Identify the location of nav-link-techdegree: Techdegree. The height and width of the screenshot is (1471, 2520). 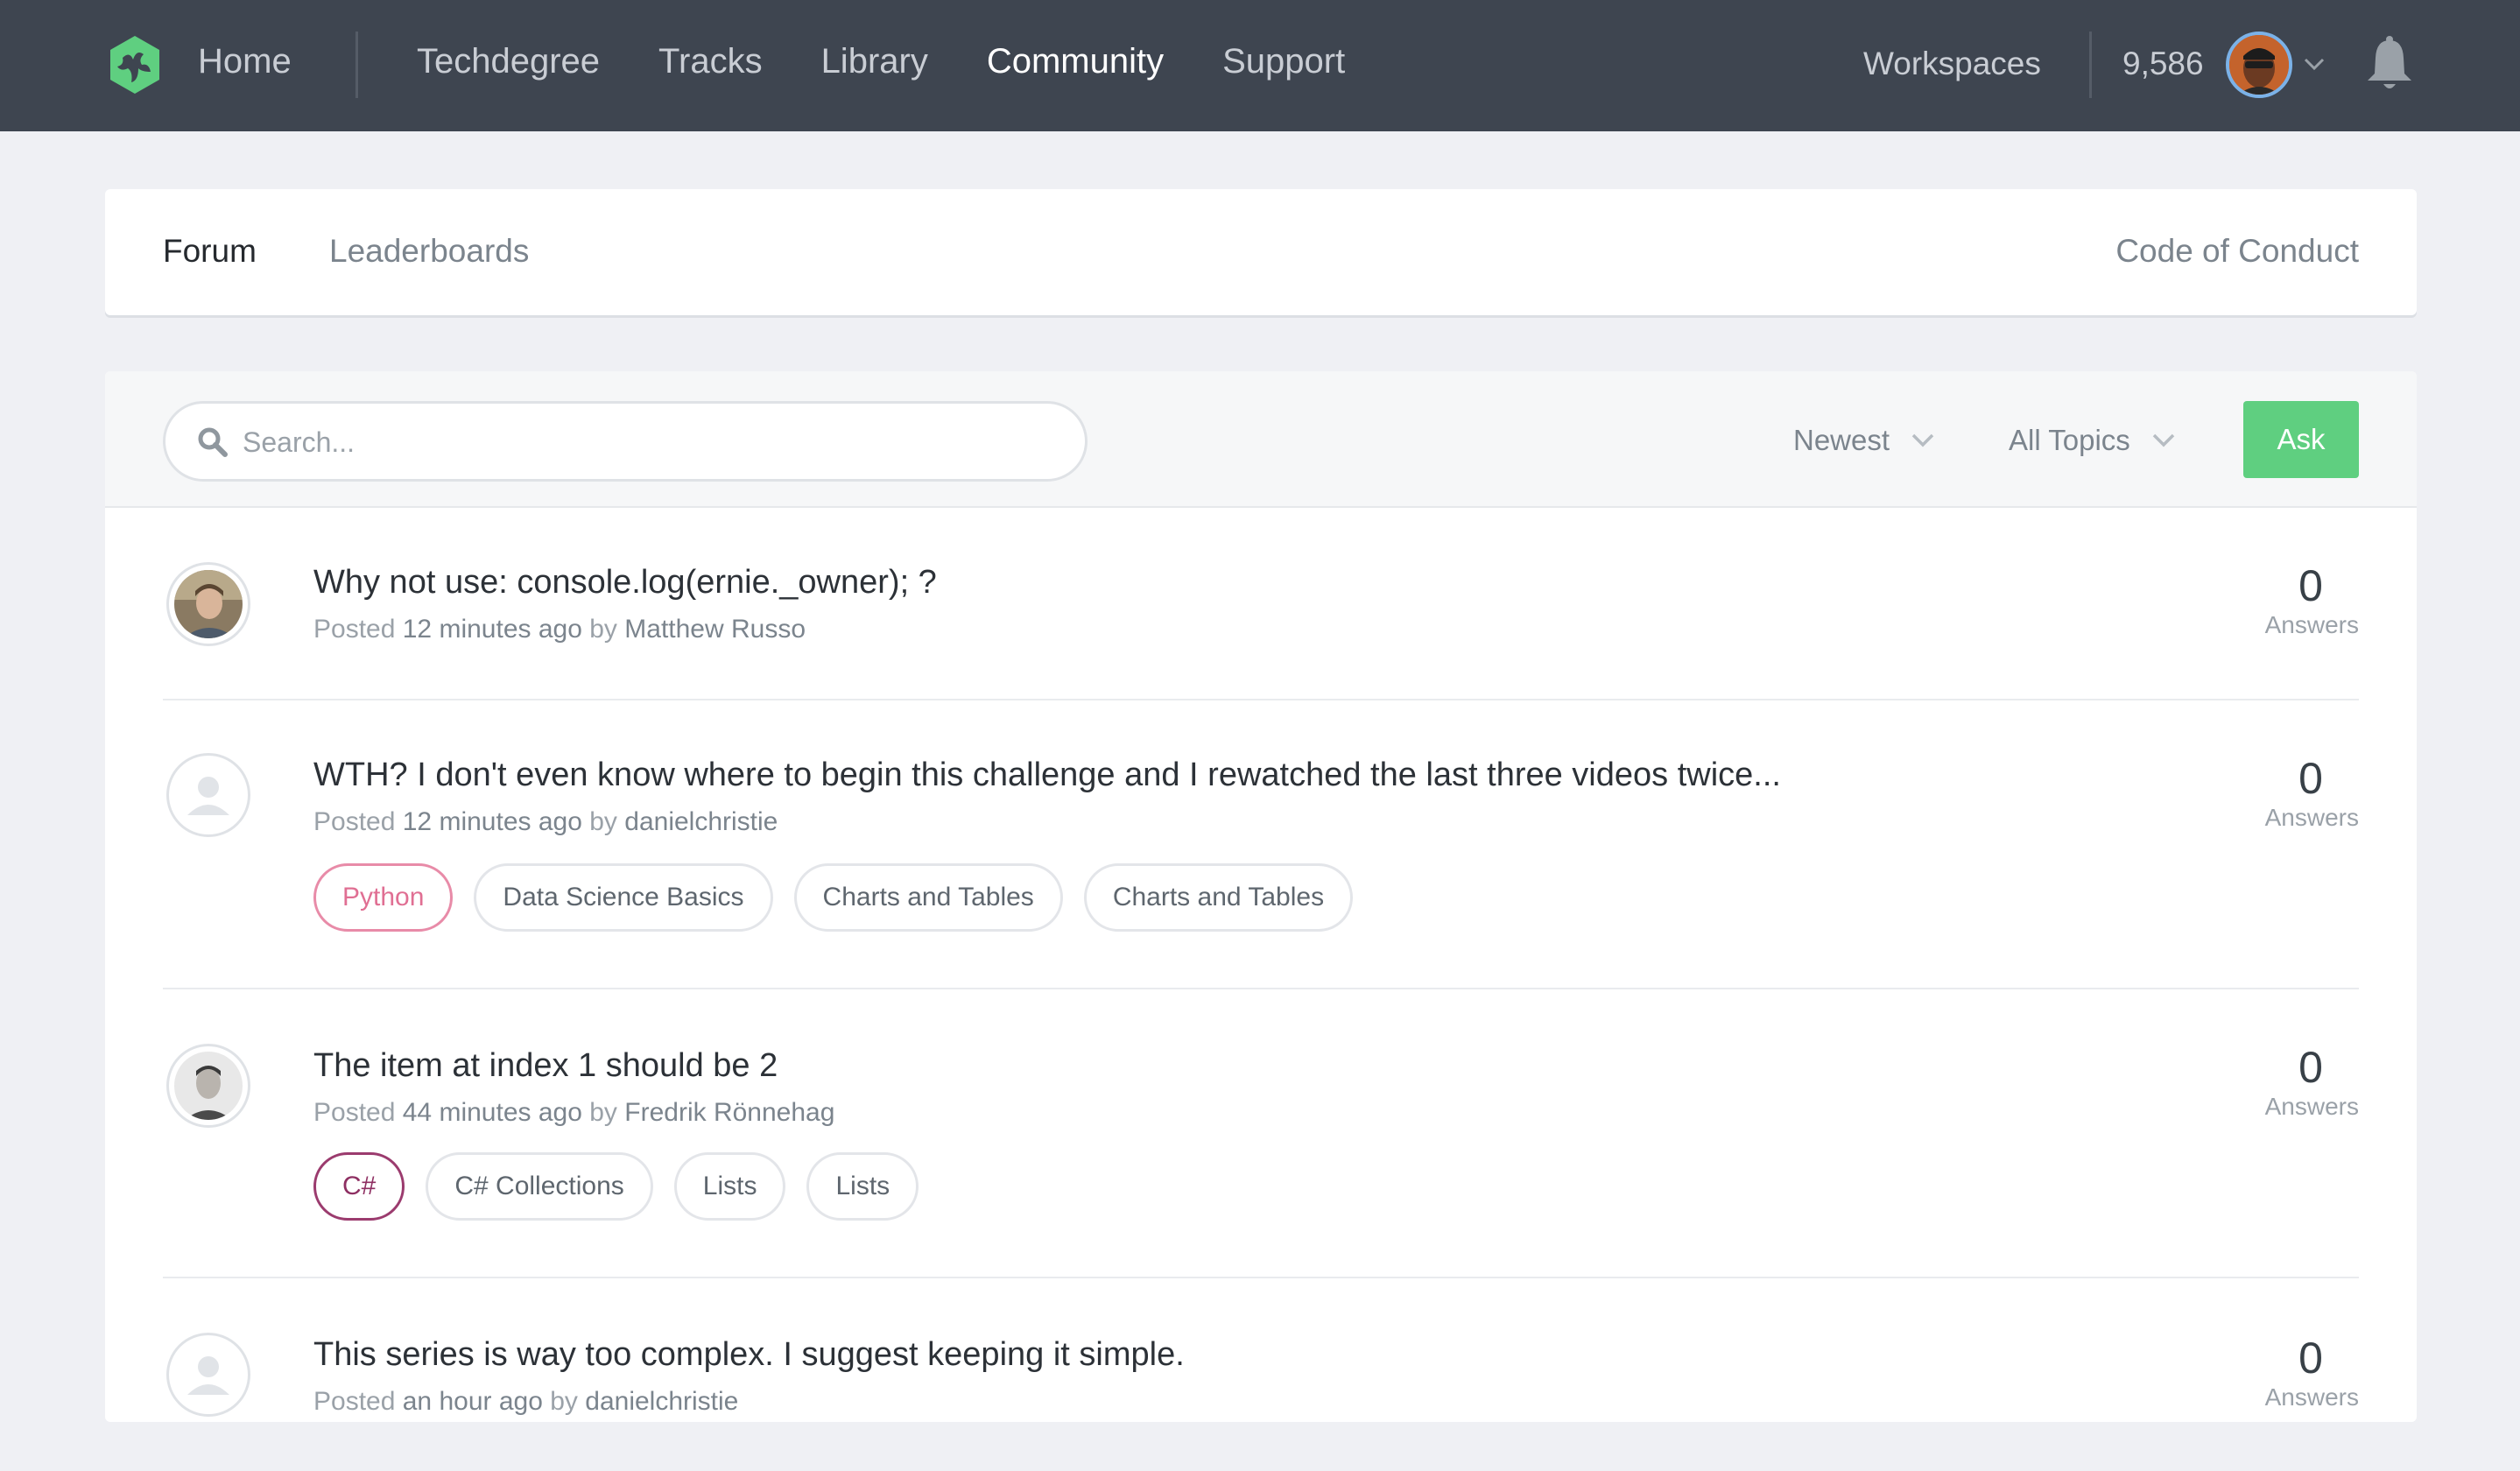
(508, 61).